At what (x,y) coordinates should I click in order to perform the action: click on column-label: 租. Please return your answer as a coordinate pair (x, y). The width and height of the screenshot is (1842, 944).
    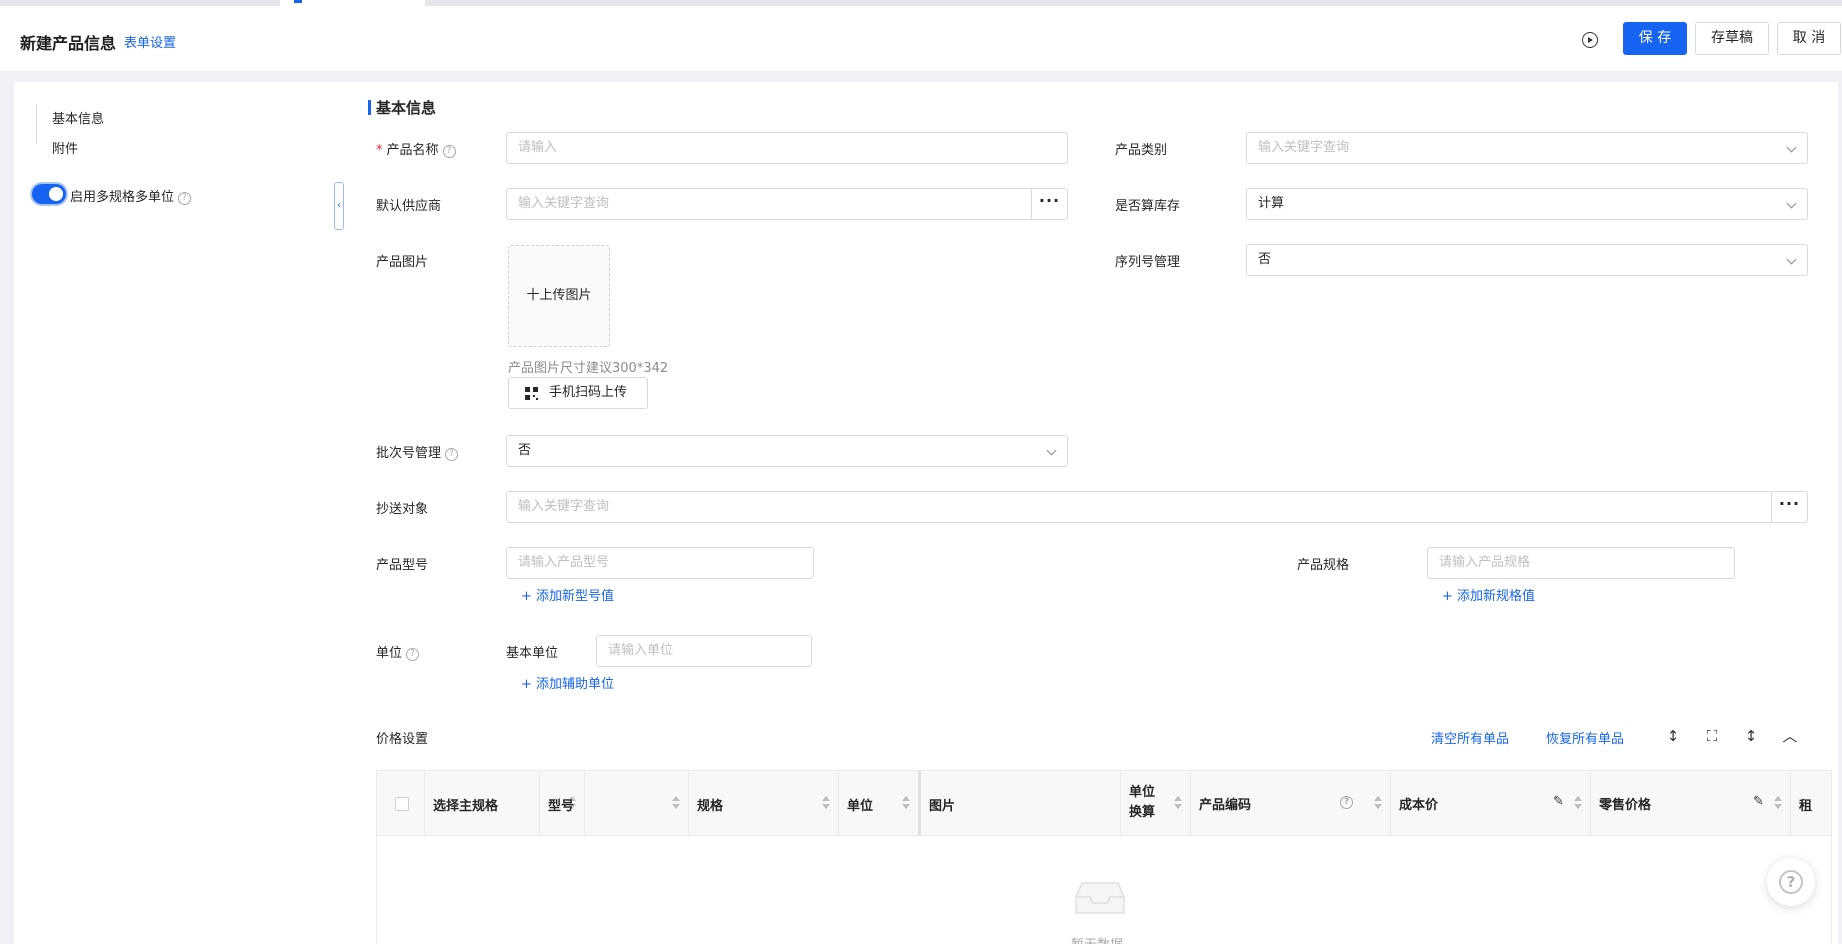
    Looking at the image, I should click on (1806, 806).